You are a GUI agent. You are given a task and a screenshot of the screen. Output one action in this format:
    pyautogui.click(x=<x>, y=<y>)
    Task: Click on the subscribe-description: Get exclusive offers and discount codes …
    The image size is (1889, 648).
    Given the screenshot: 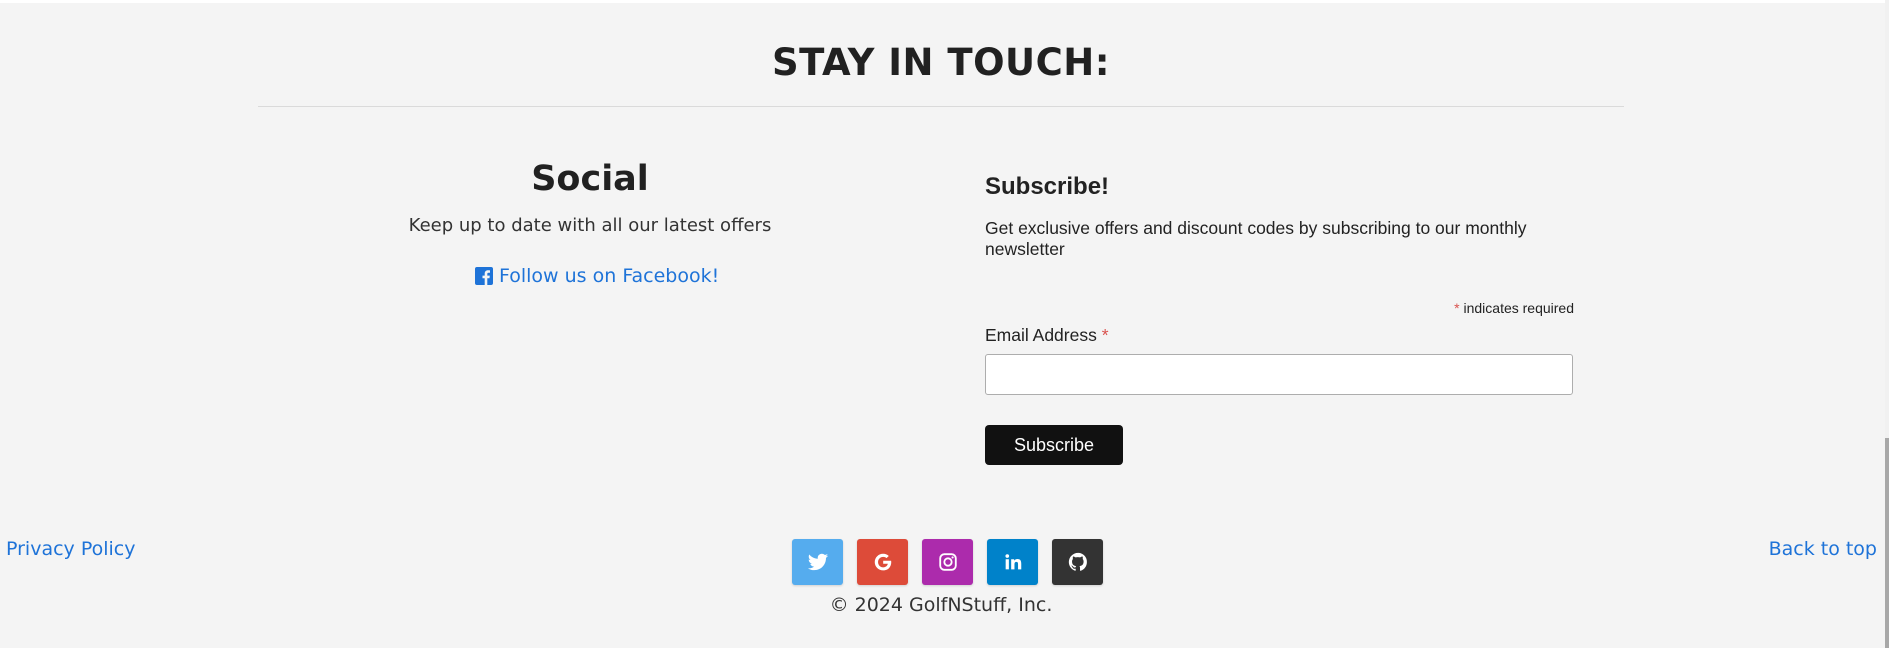 What is the action you would take?
    pyautogui.click(x=1256, y=238)
    